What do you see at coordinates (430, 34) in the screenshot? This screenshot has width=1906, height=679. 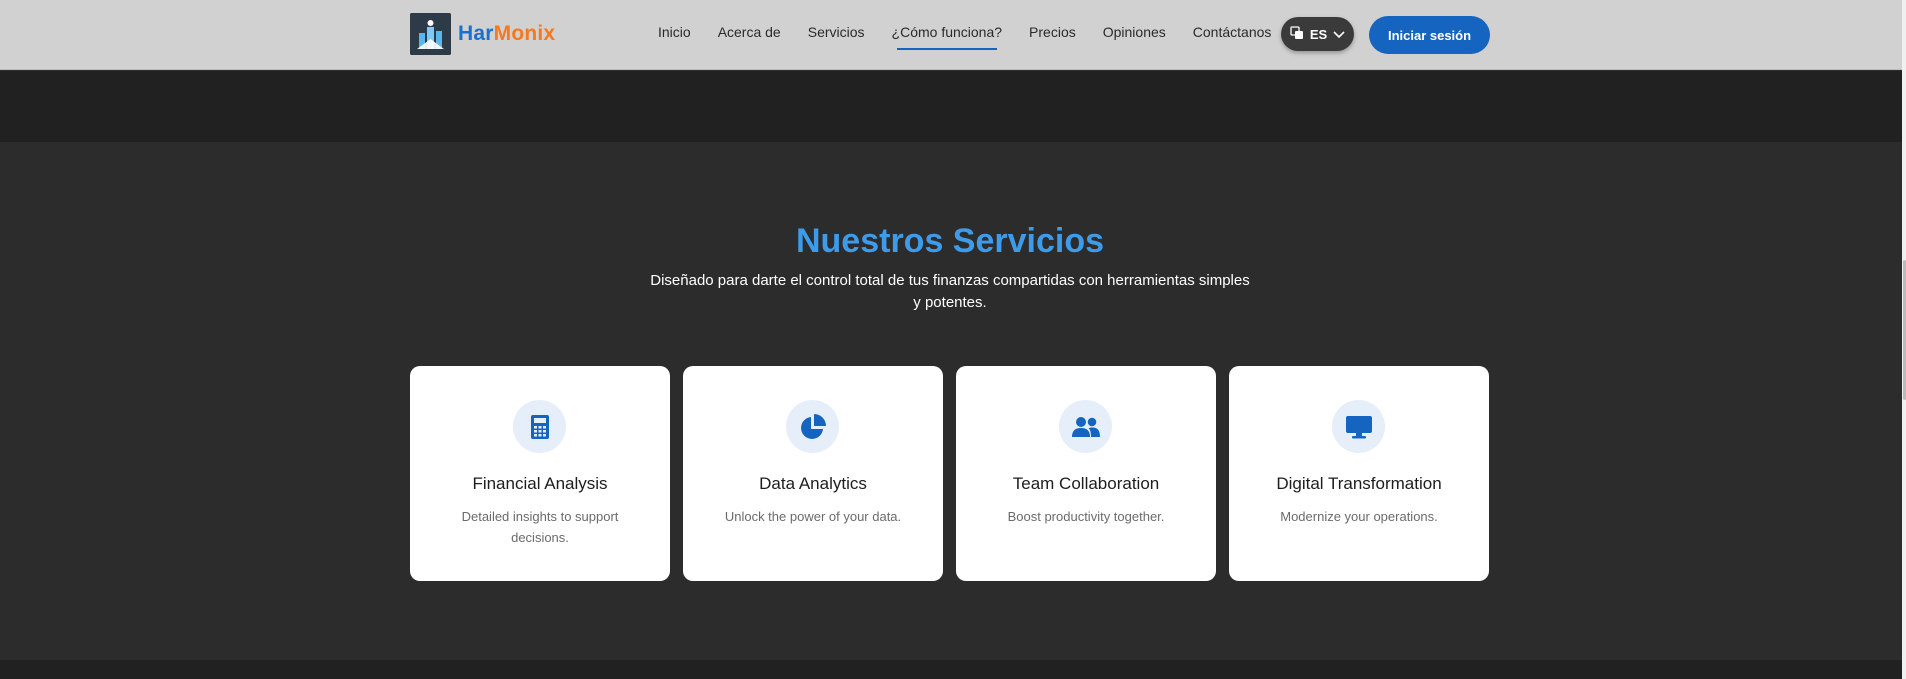 I see `logo-icon` at bounding box center [430, 34].